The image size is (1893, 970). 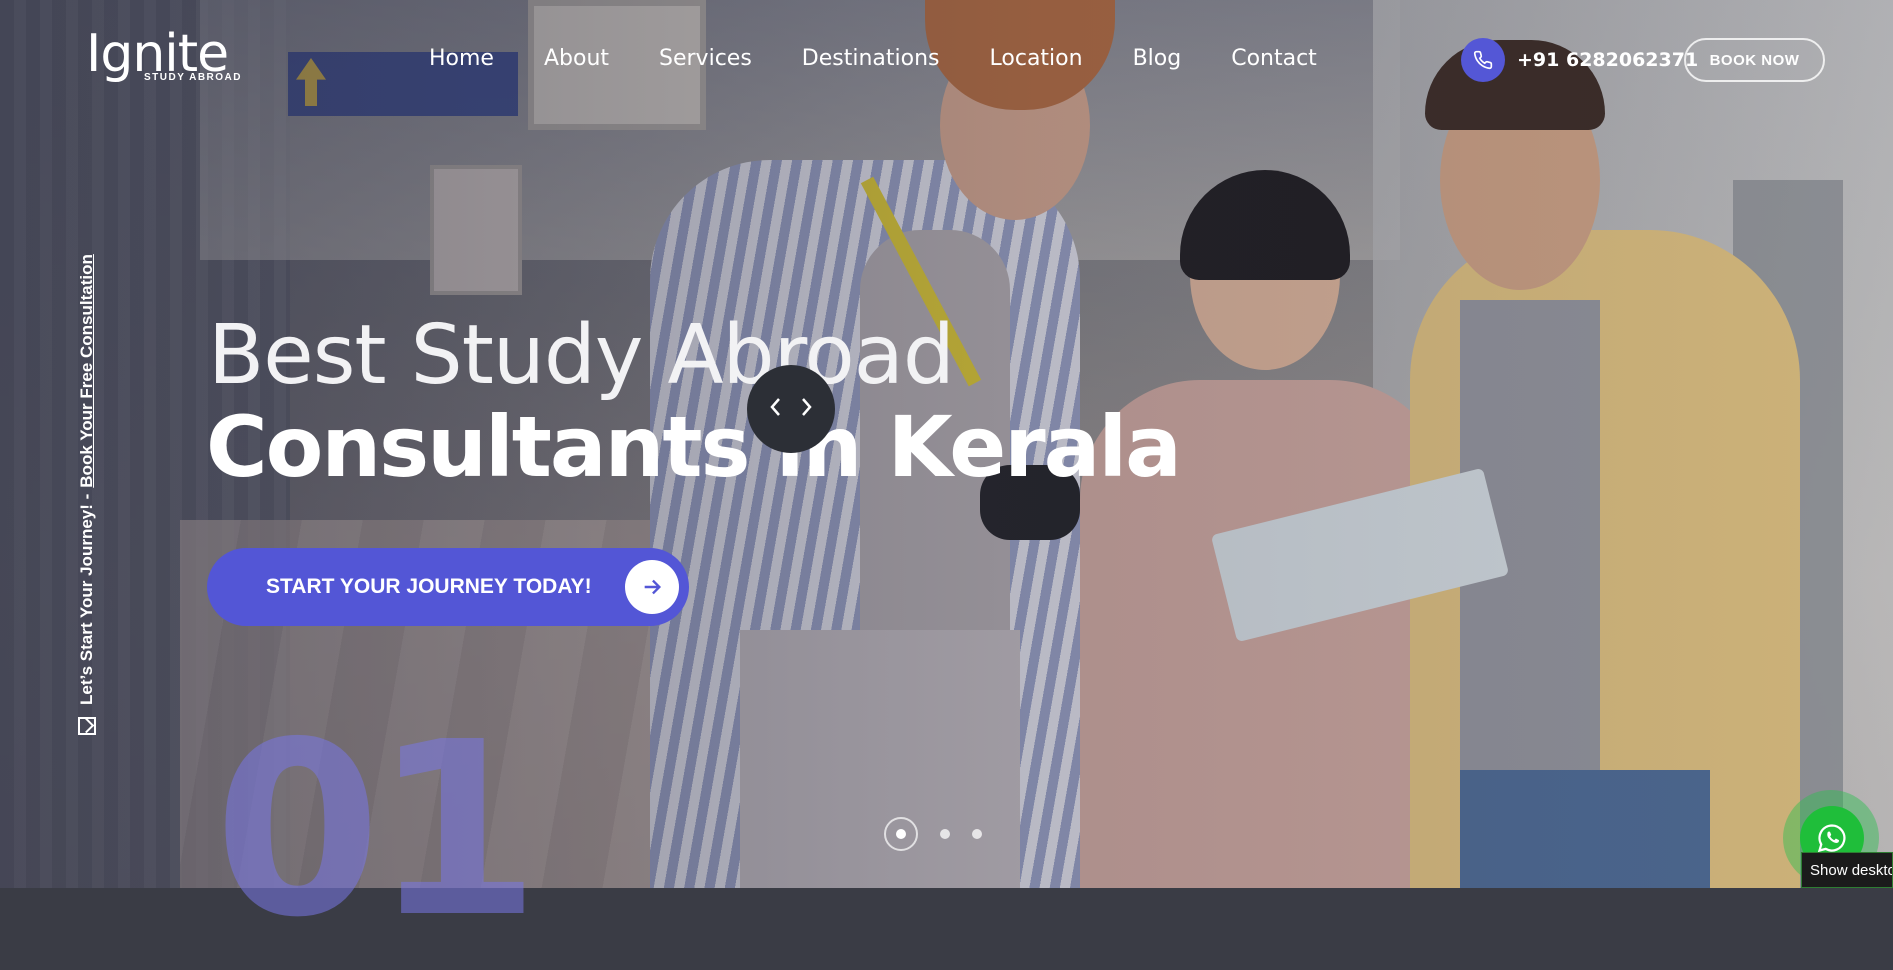 I want to click on mail-icon, so click(x=87, y=726).